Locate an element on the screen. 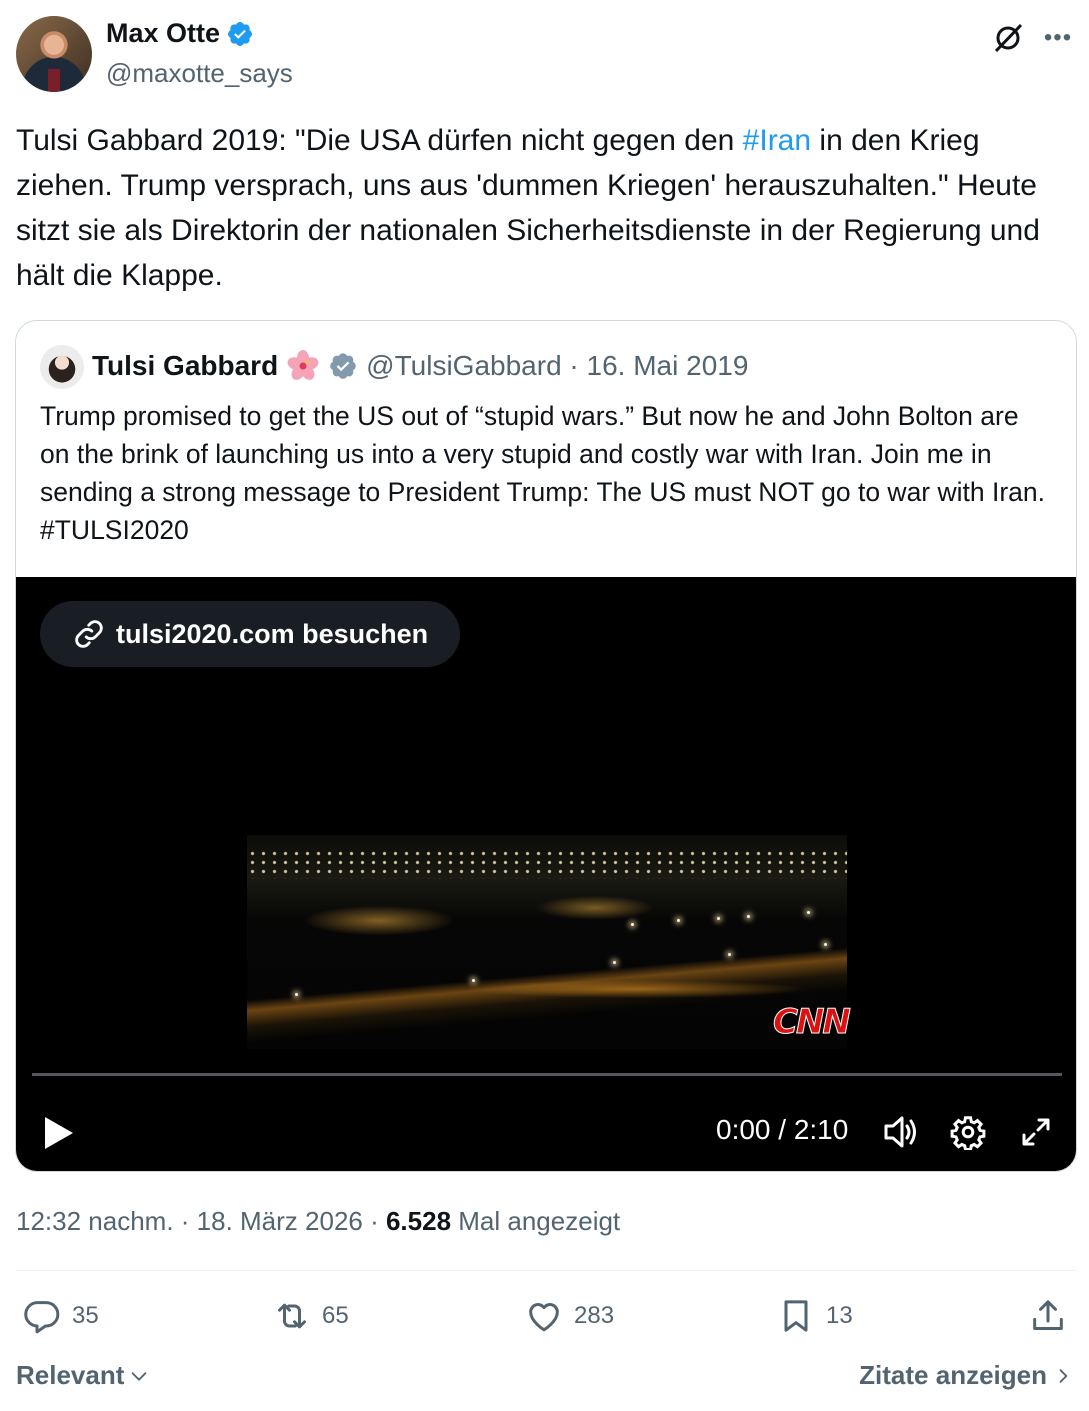 This screenshot has height=1411, width=1089. author-name-row: Max Otte is located at coordinates (180, 33).